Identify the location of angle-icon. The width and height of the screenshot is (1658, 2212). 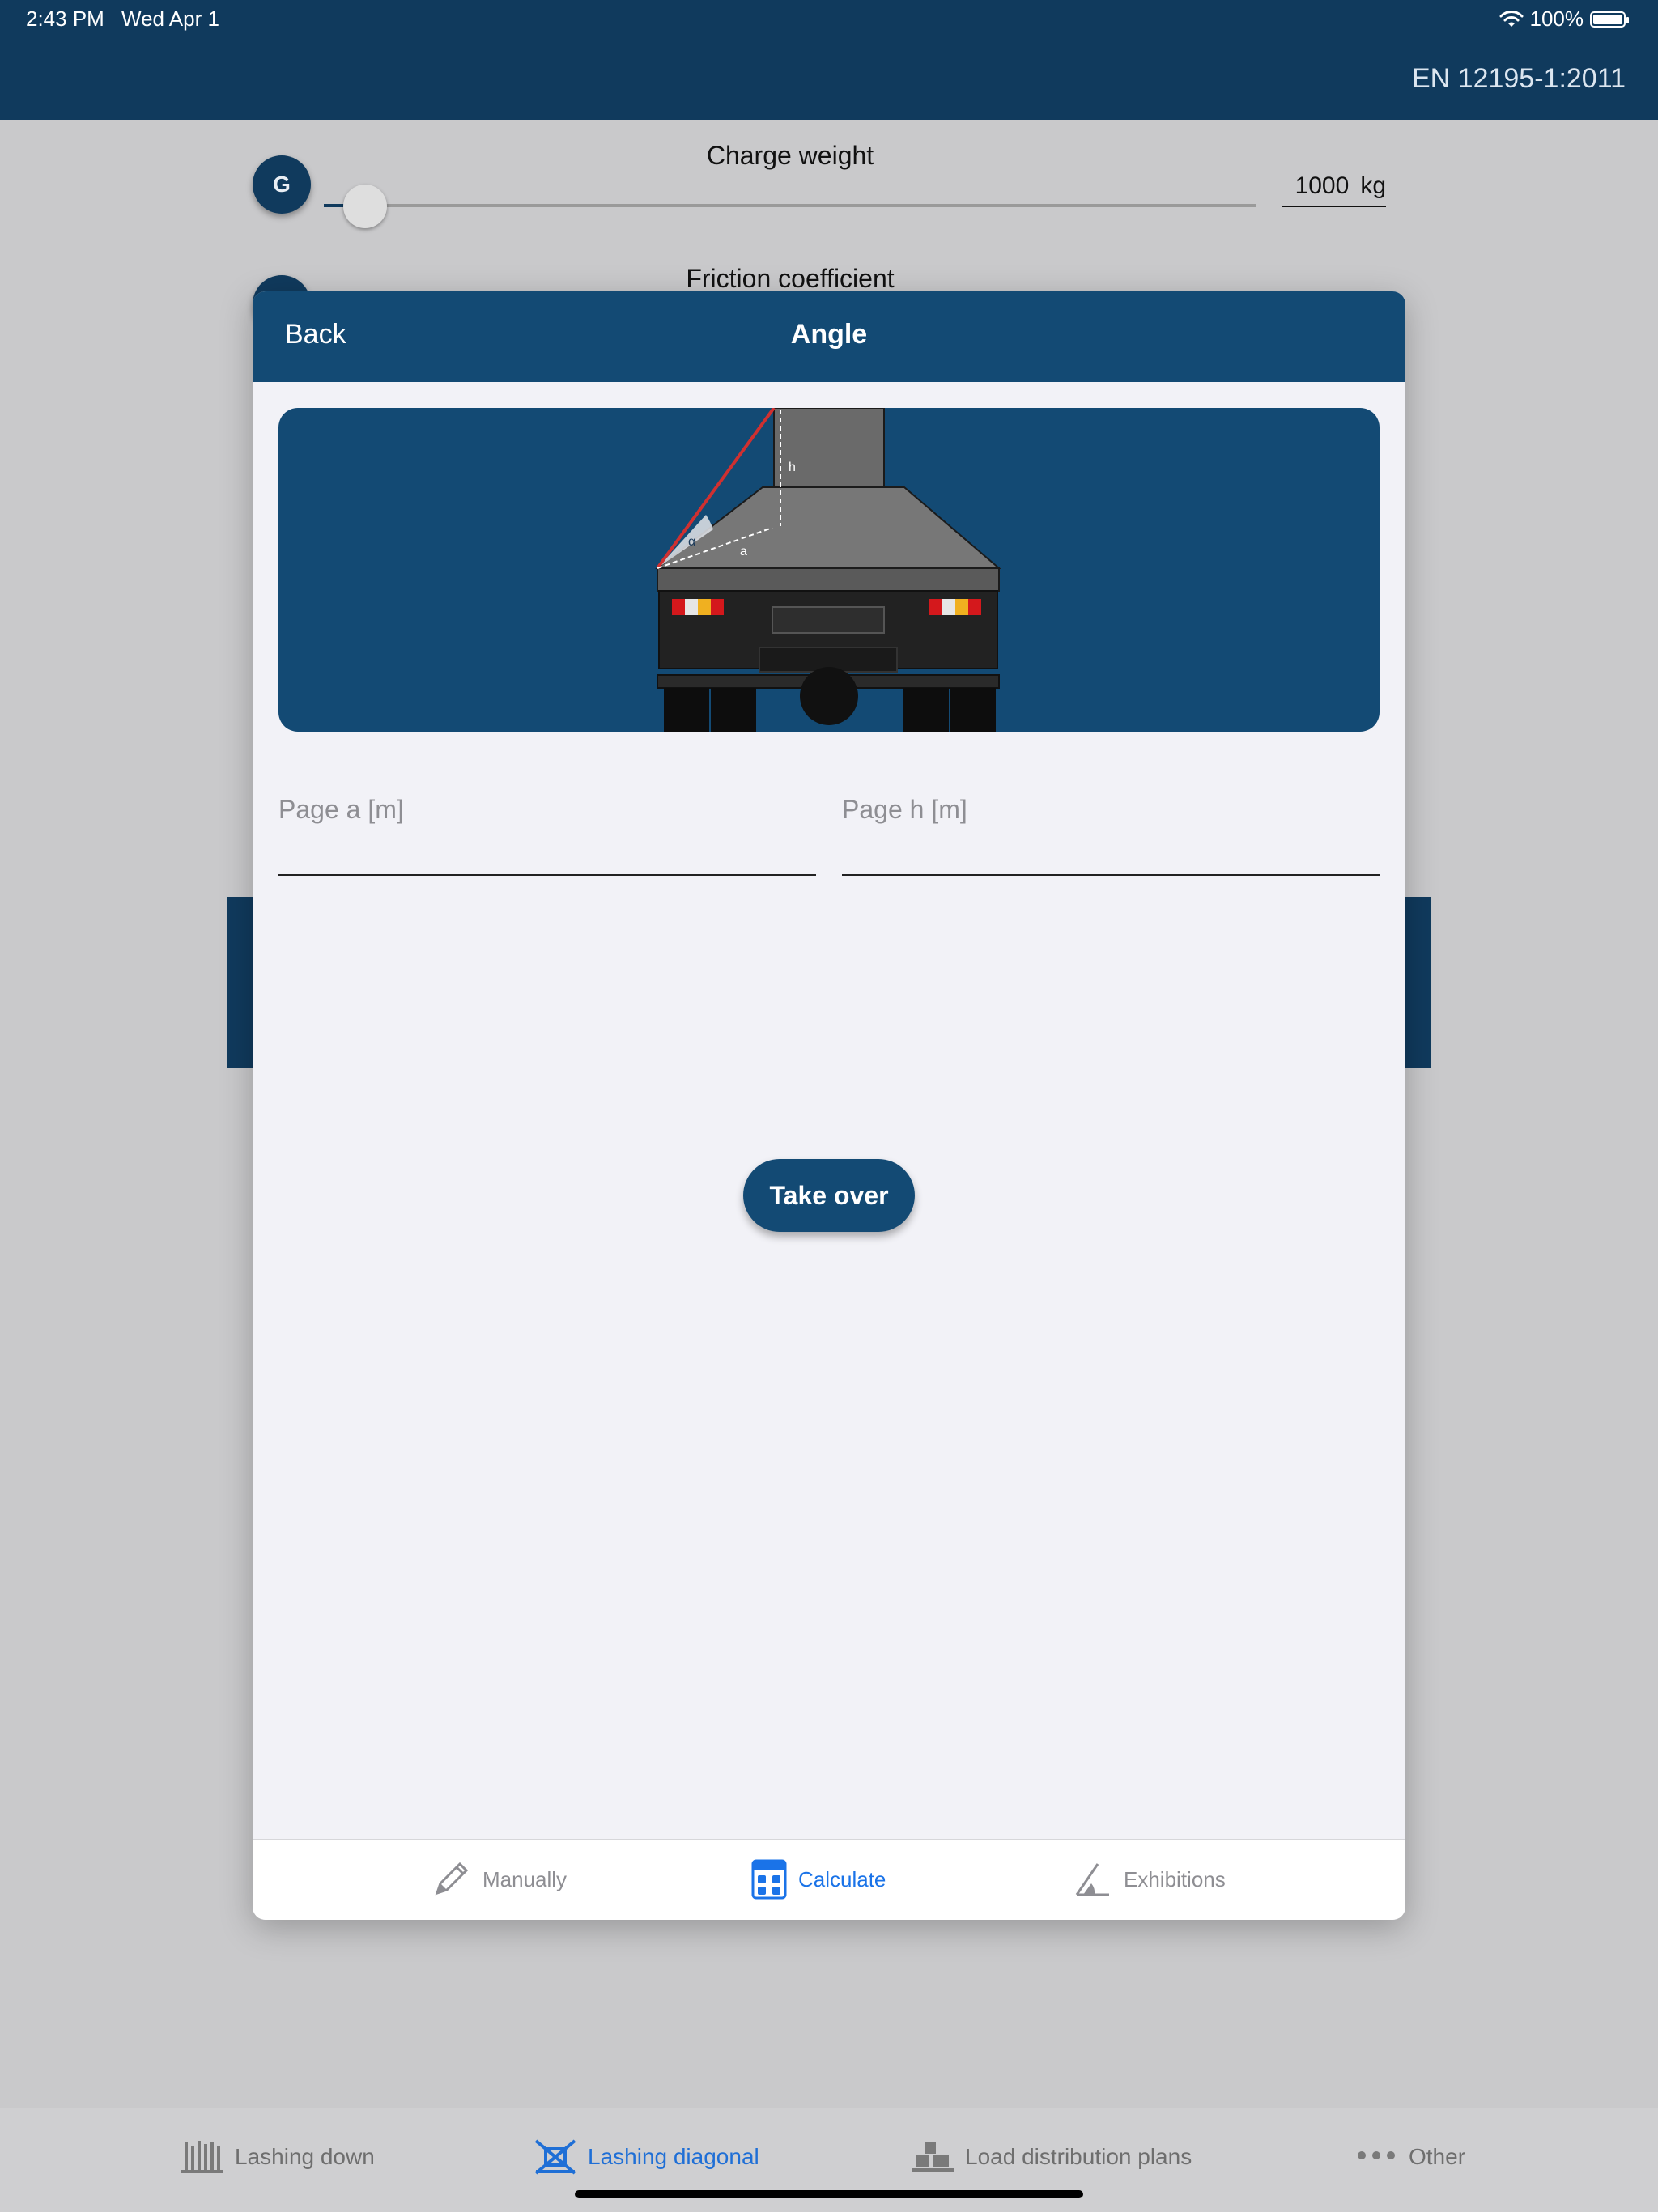
(1092, 1879).